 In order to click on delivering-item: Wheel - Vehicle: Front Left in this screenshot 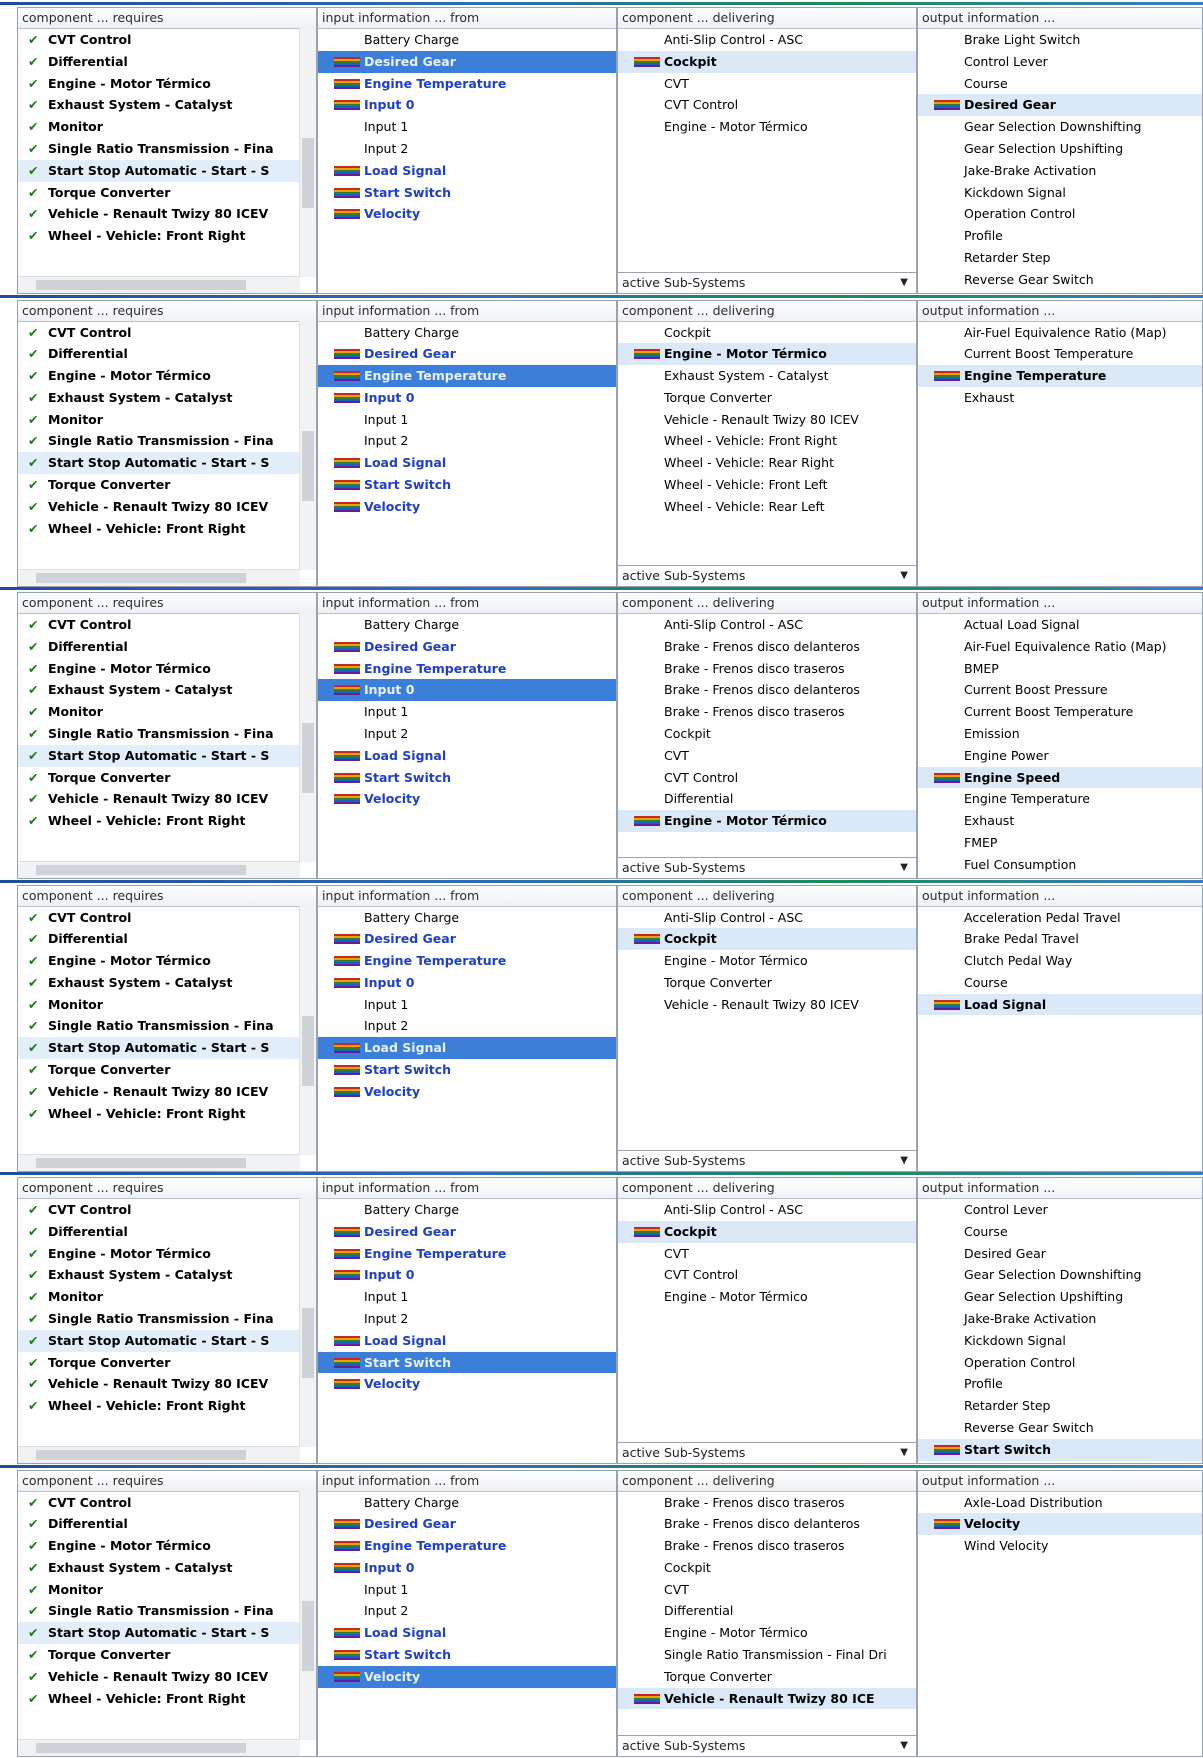, I will do `click(767, 485)`.